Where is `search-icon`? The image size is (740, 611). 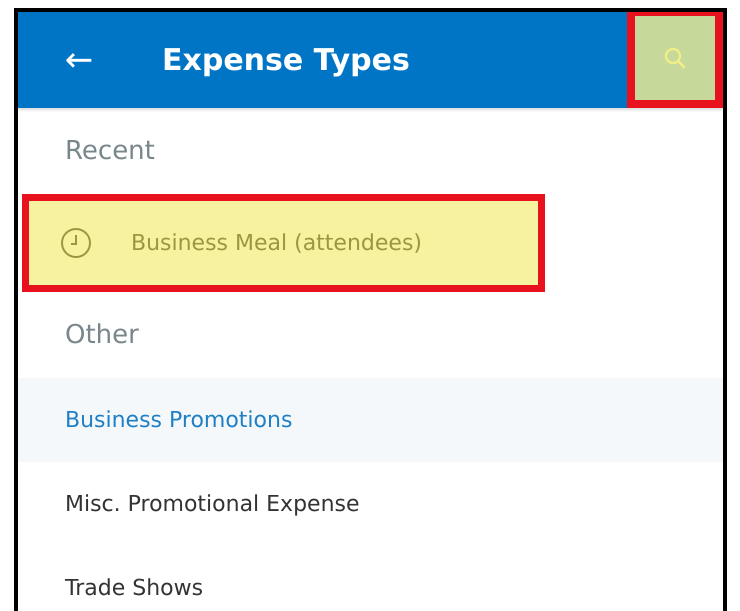 search-icon is located at coordinates (675, 58).